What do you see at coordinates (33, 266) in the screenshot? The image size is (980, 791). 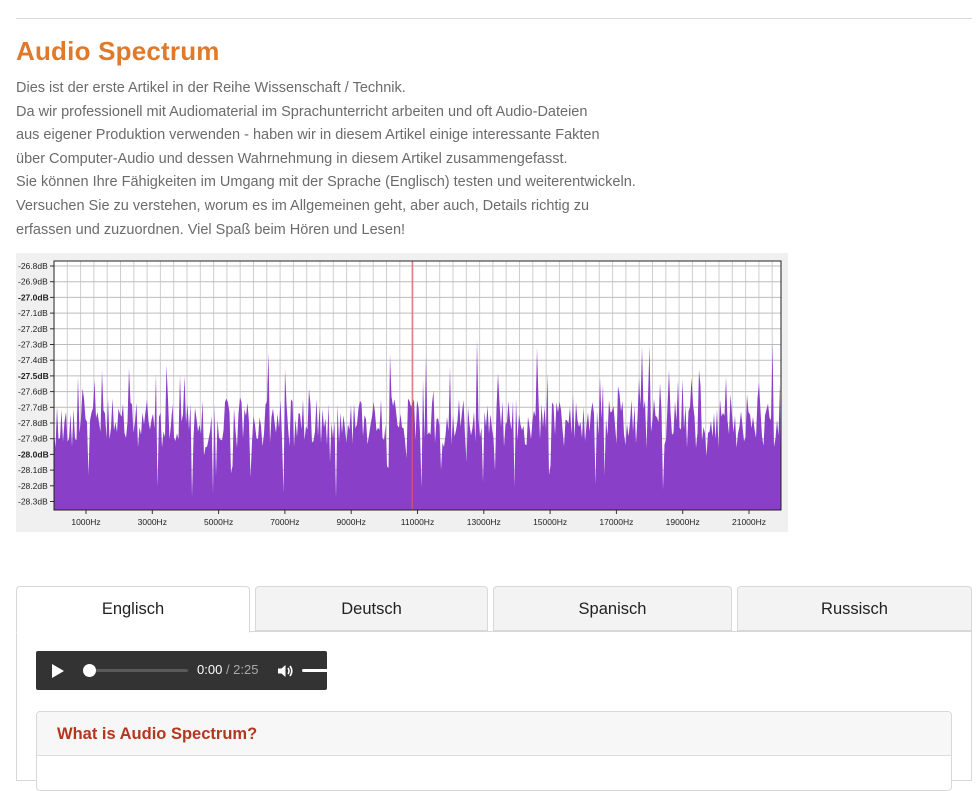 I see `y-tick-label: -26.8dB` at bounding box center [33, 266].